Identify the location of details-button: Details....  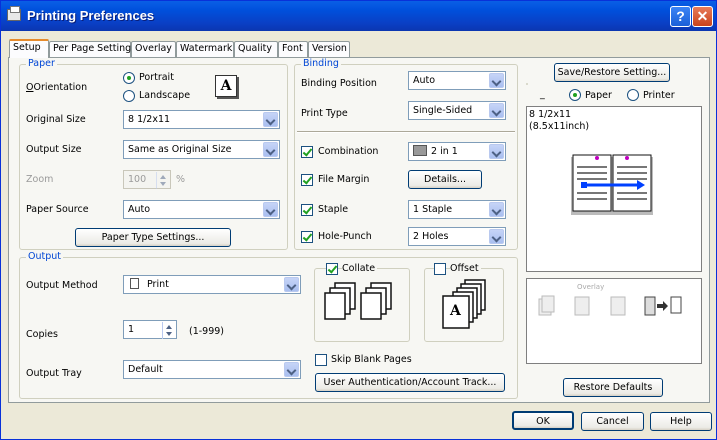
(445, 179).